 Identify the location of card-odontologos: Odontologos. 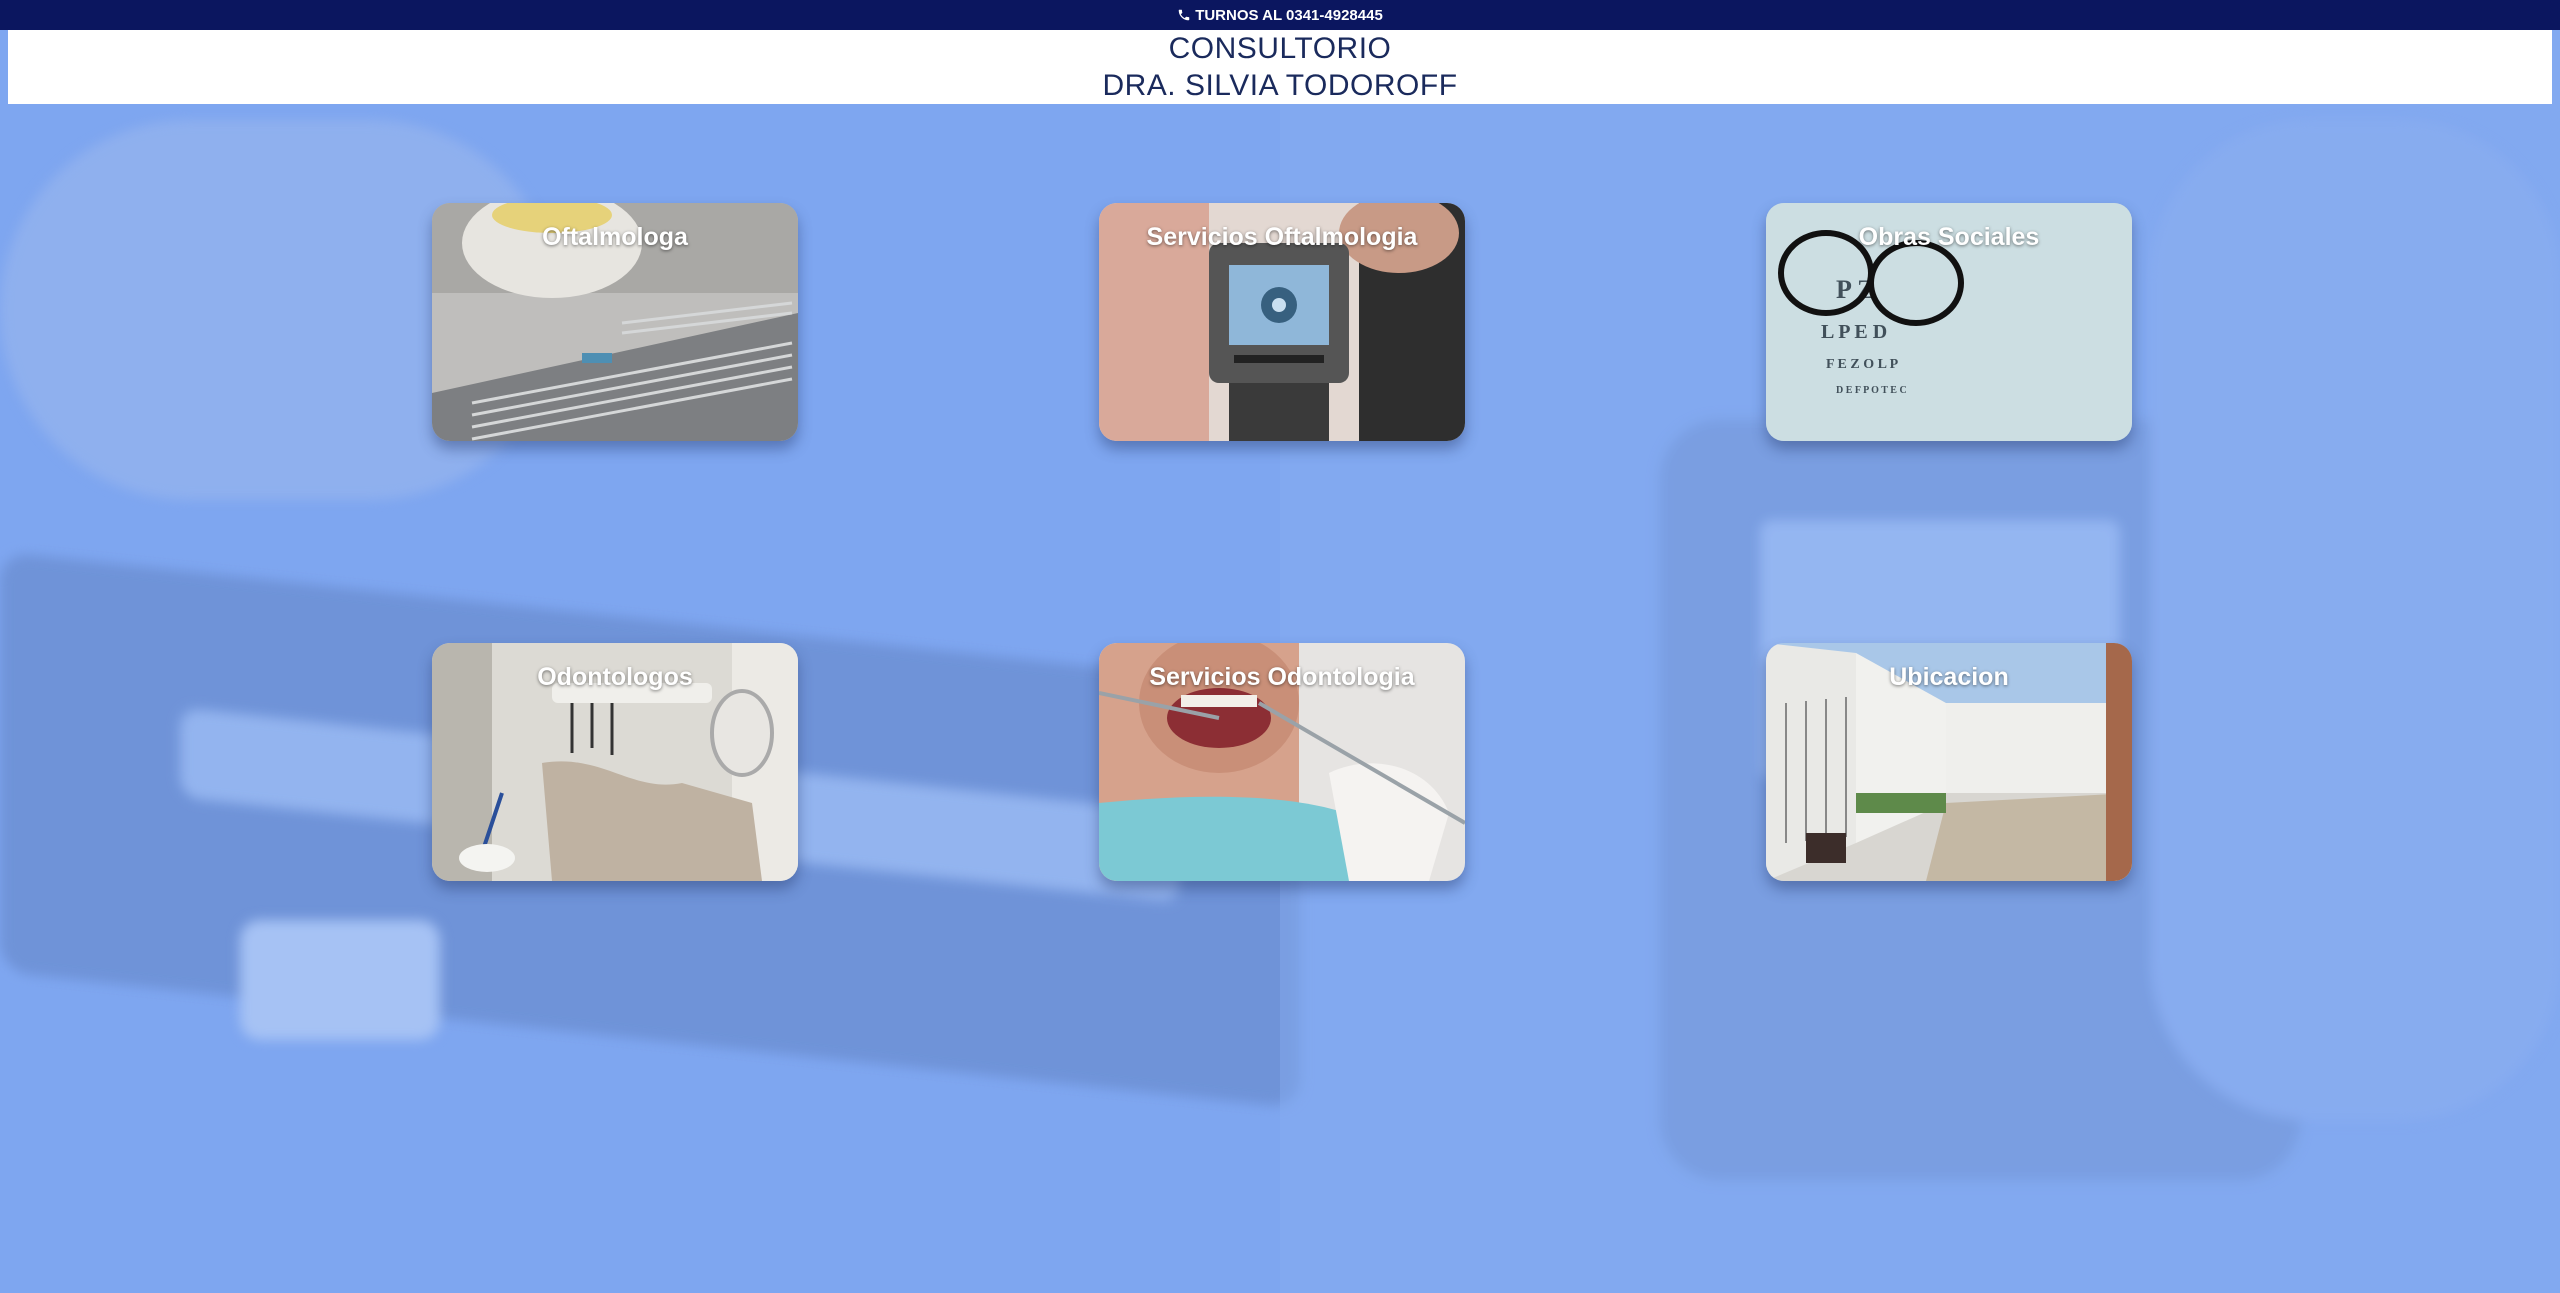
(615, 762).